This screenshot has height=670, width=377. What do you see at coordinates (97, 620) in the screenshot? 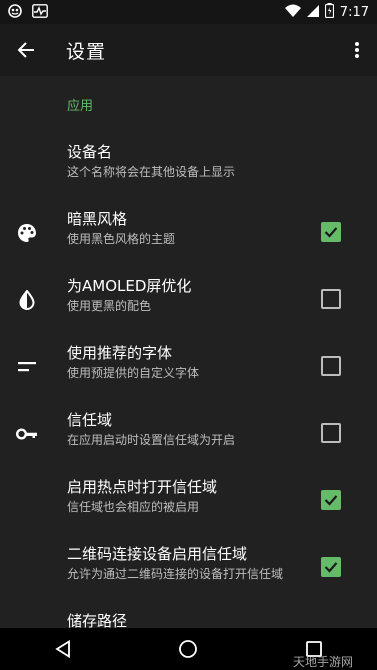
I see `setting-title: 储存路径` at bounding box center [97, 620].